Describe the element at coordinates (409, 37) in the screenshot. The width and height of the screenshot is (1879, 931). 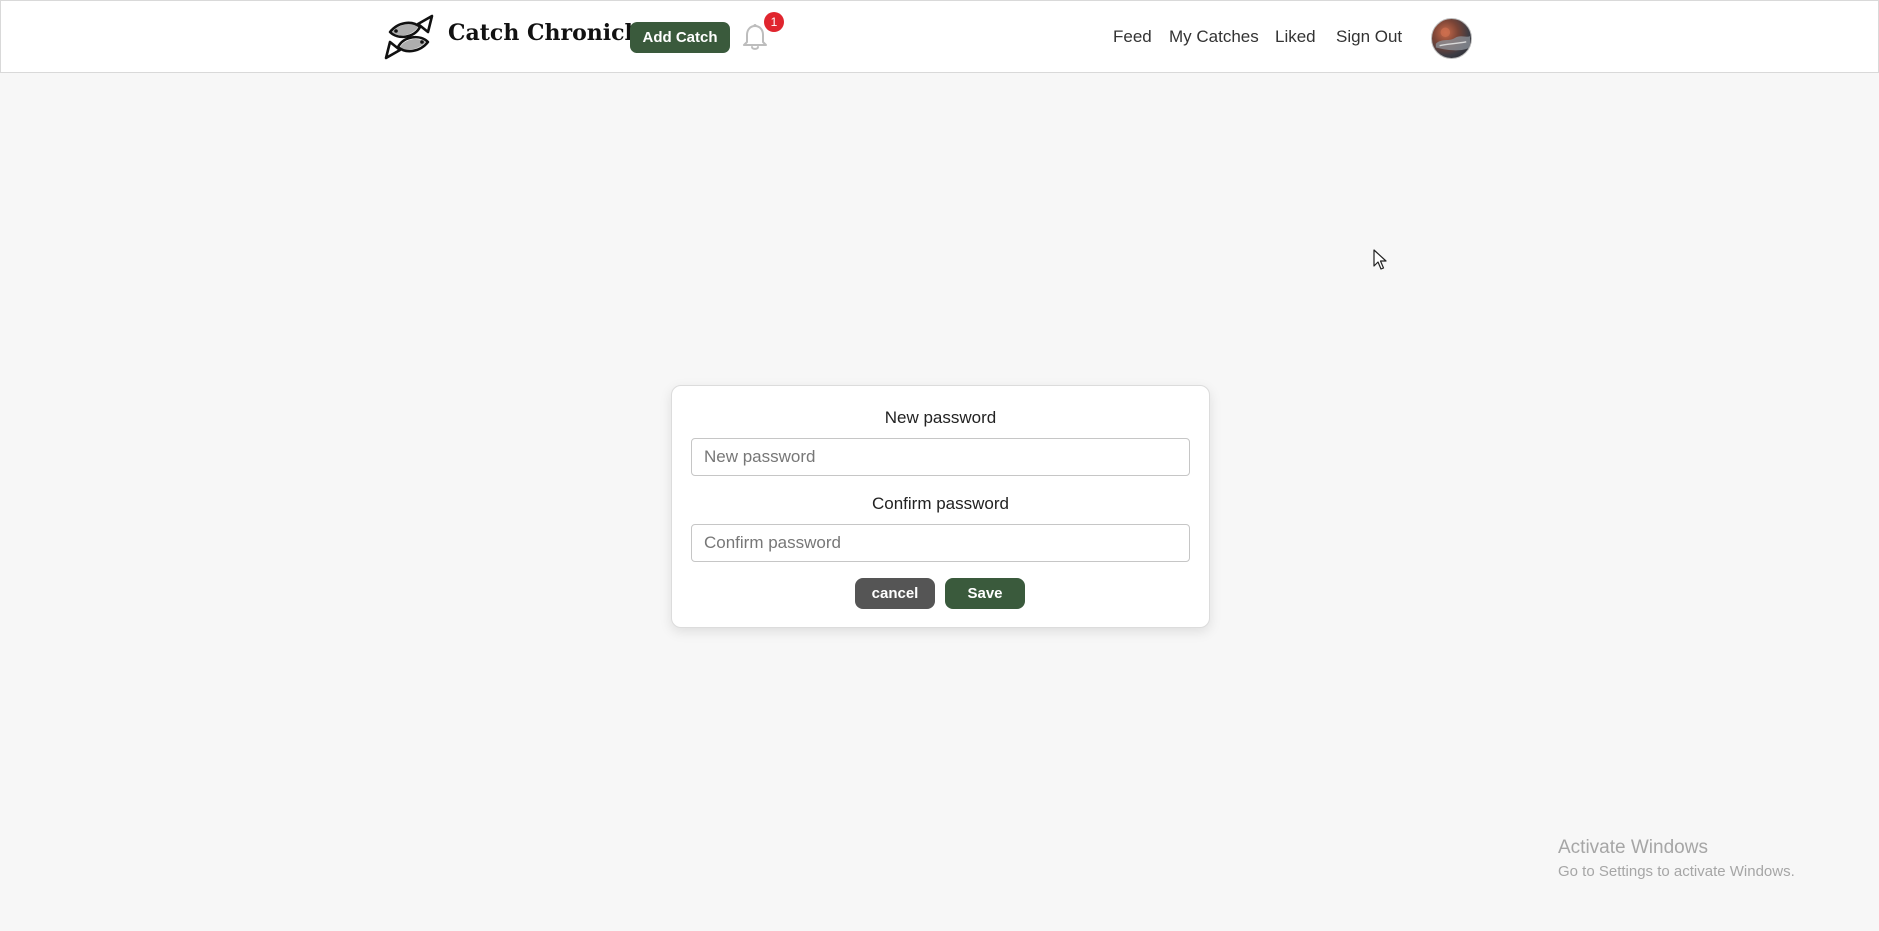
I see `fish-logo-icon` at that location.